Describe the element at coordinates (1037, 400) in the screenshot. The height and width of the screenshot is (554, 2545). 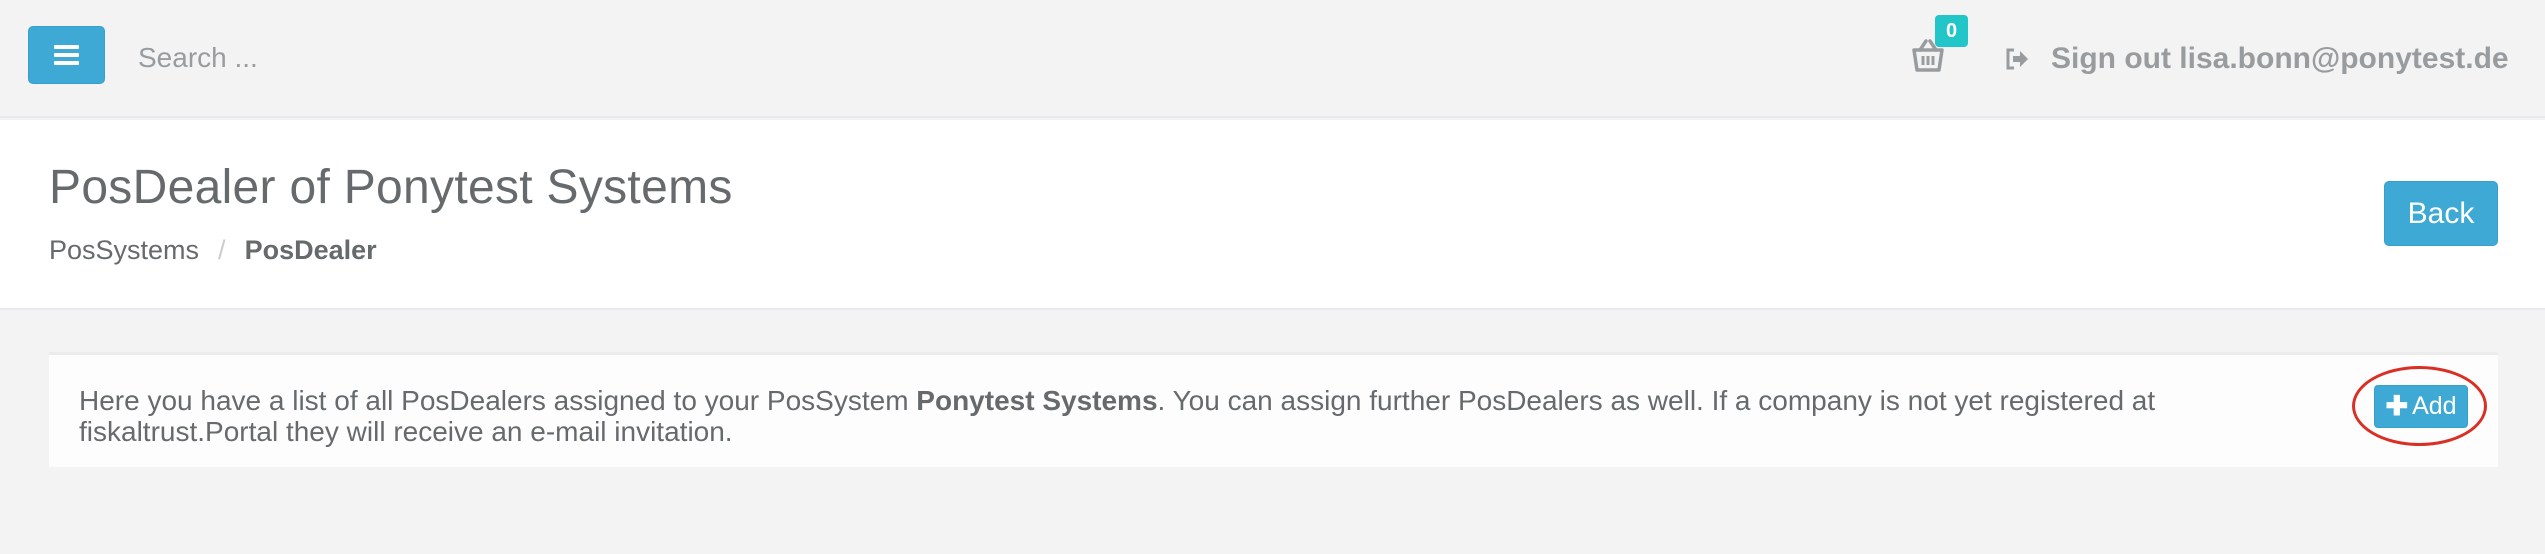
I see `system-name: Ponytest Systems` at that location.